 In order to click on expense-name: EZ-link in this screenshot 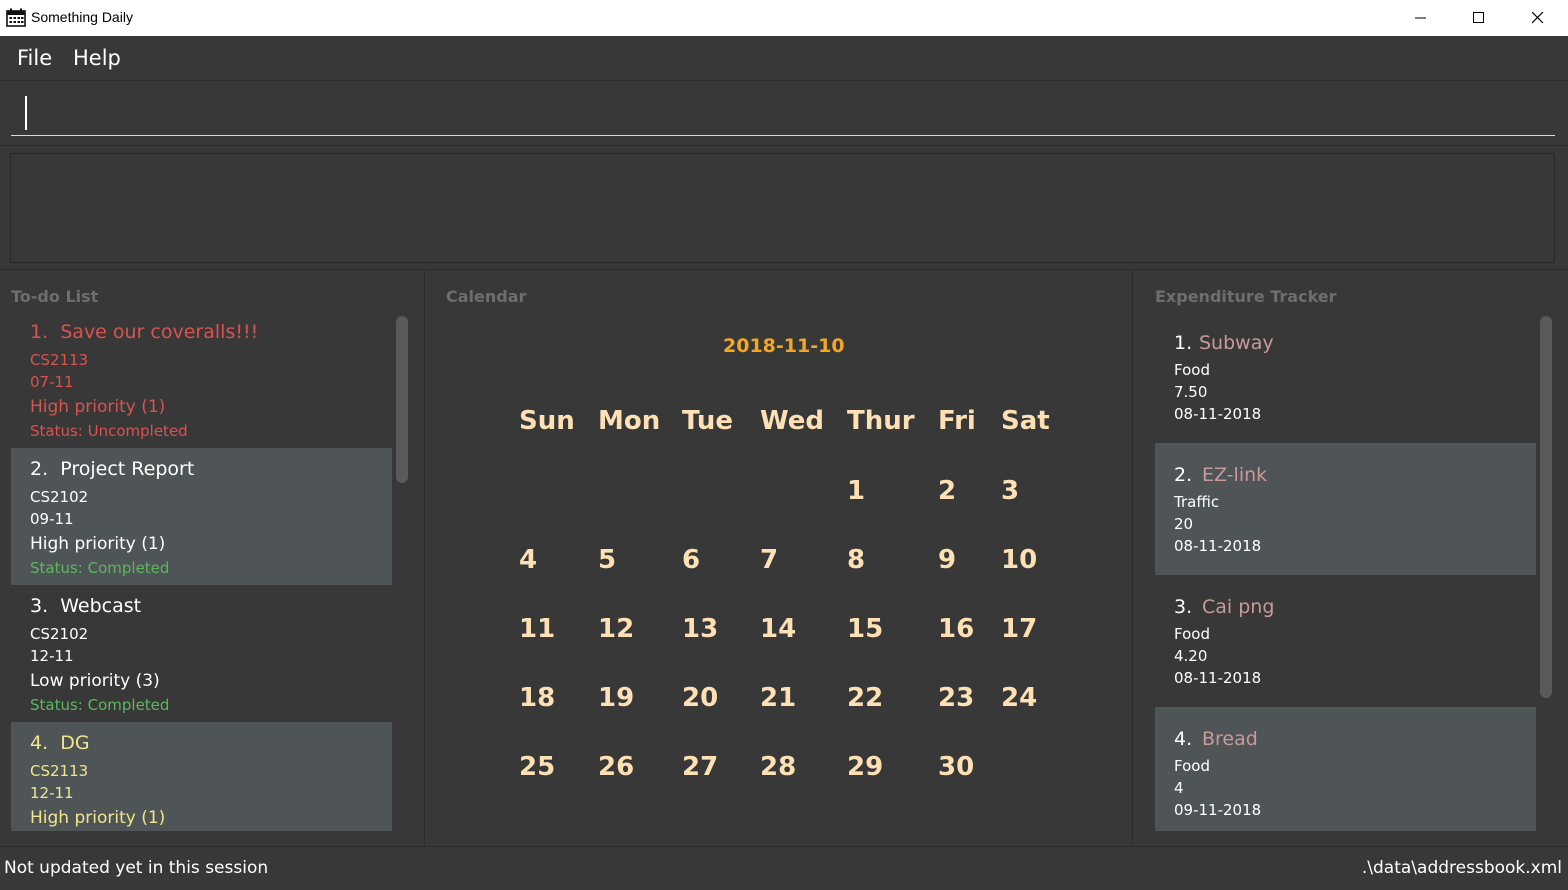, I will do `click(1235, 475)`.